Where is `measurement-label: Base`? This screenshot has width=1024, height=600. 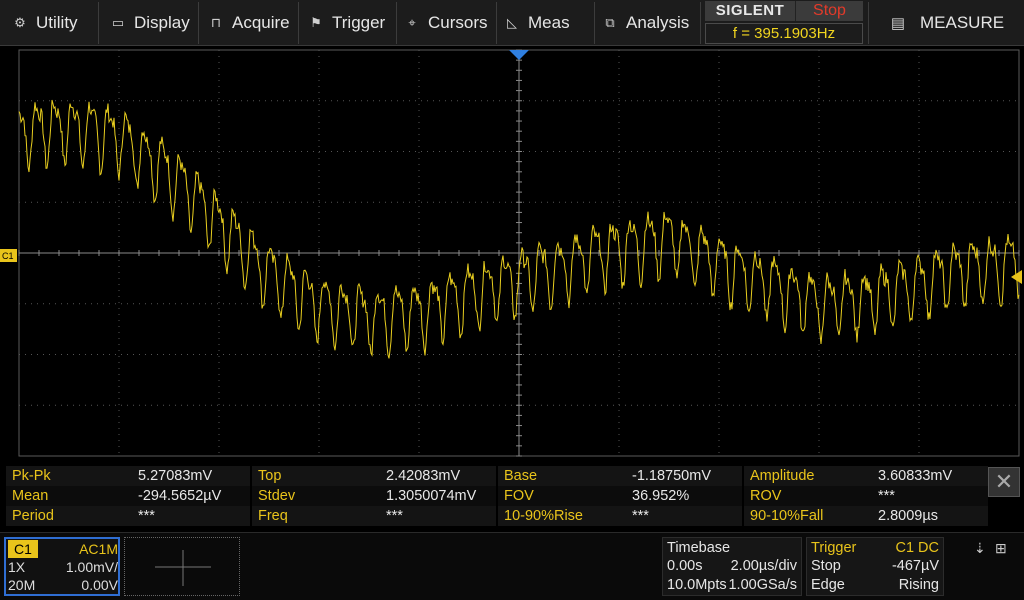 measurement-label: Base is located at coordinates (521, 476).